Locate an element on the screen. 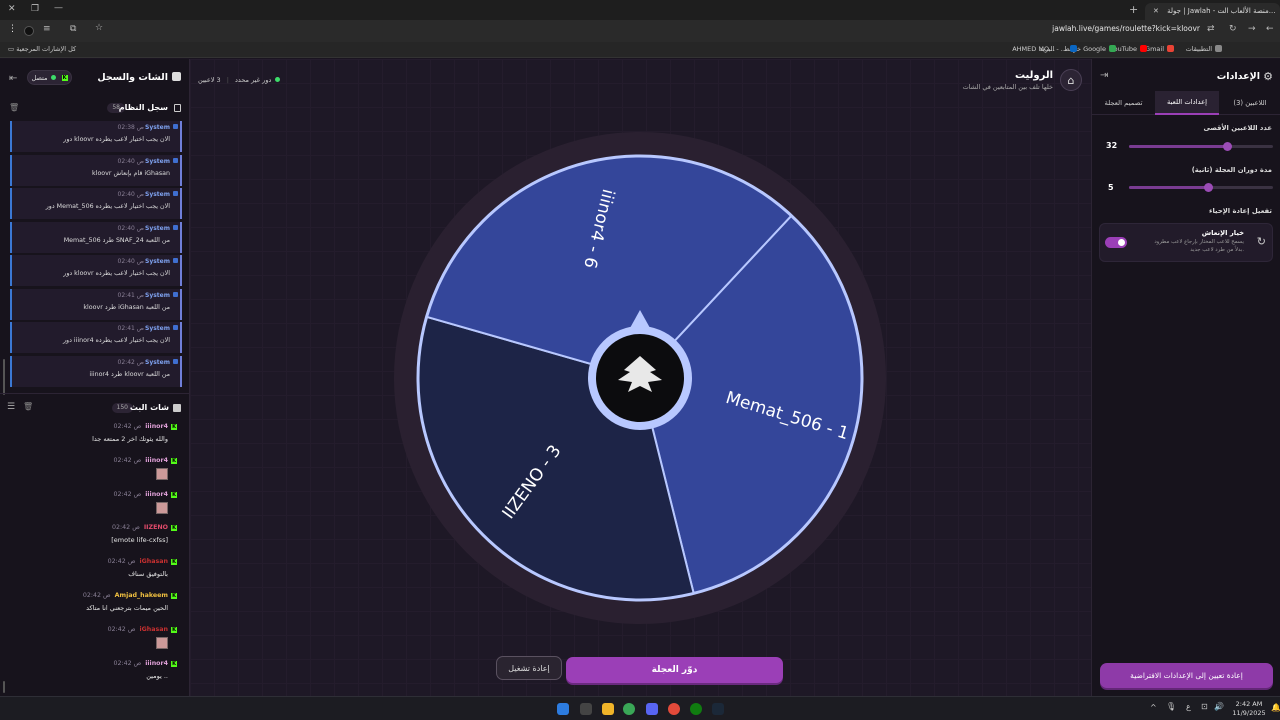 The image size is (1280, 720). log-scrollbar is located at coordinates (4, 377).